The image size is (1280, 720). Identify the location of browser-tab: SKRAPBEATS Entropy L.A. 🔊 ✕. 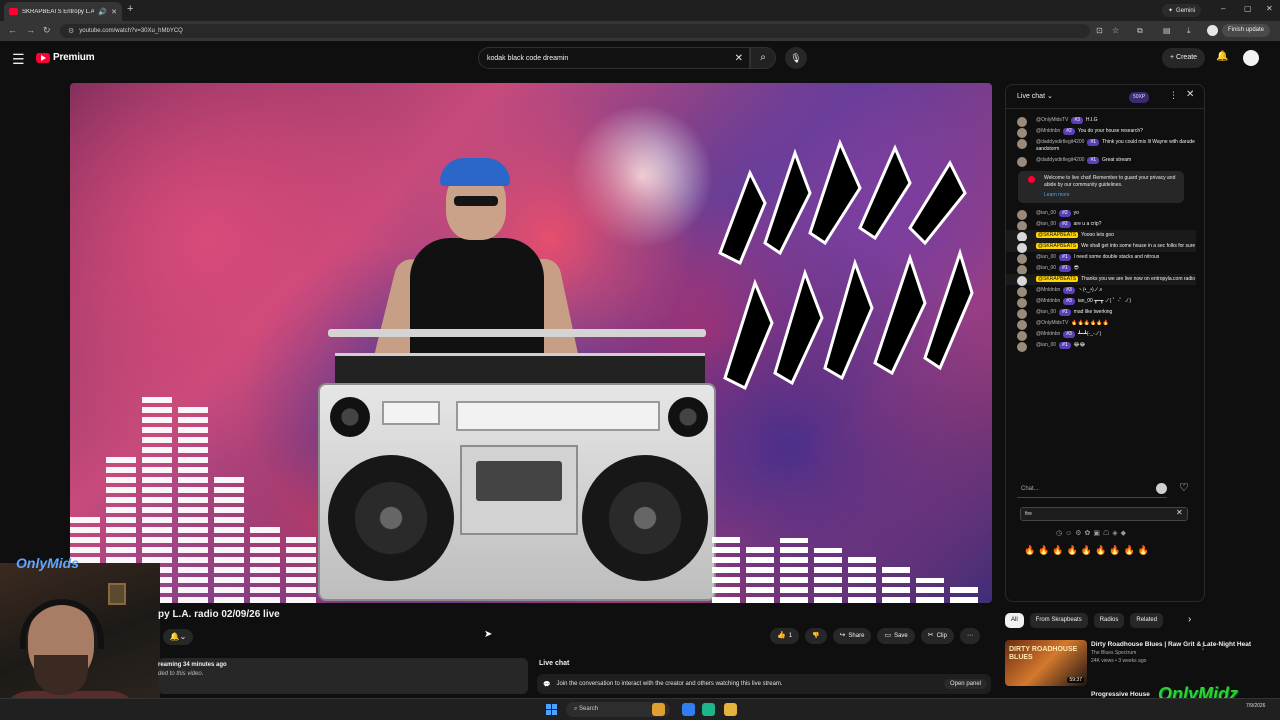
(63, 11).